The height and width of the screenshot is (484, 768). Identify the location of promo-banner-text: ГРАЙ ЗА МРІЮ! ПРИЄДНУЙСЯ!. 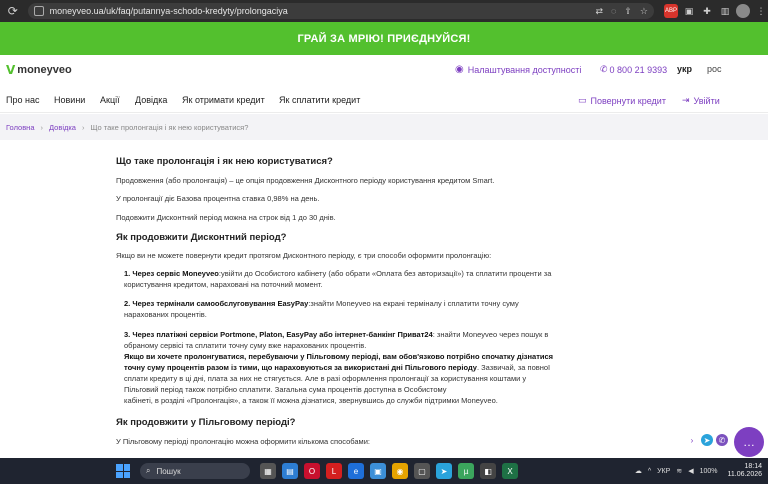
(383, 39).